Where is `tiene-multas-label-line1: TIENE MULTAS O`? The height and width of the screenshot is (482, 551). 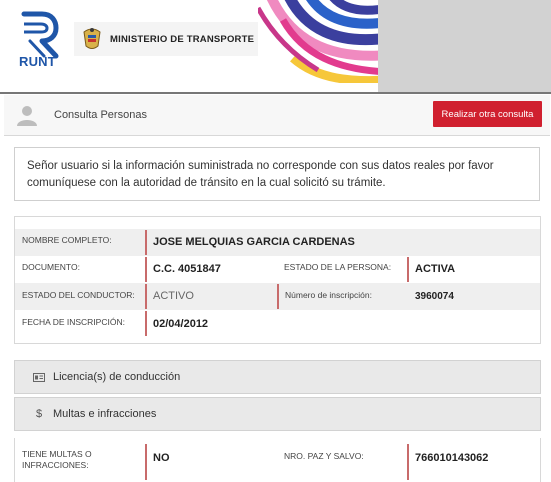
tiene-multas-label-line1: TIENE MULTAS O is located at coordinates (57, 454).